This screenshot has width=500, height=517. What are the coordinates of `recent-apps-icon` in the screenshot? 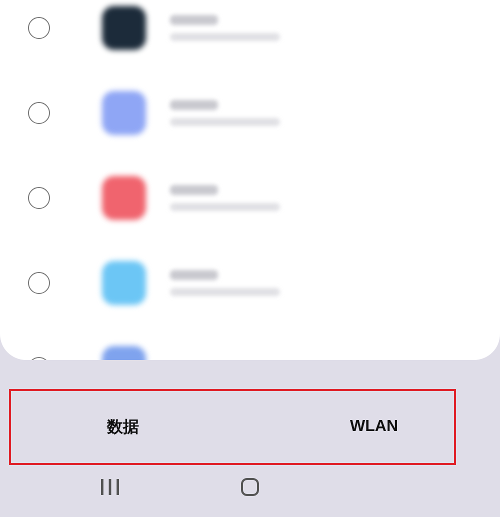 It's located at (110, 487).